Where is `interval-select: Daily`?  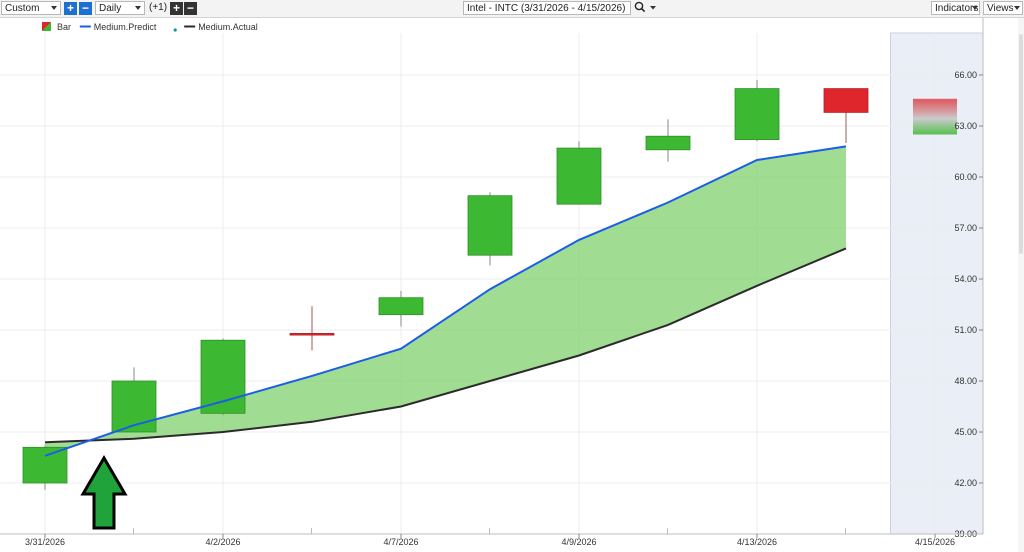 interval-select: Daily is located at coordinates (120, 8).